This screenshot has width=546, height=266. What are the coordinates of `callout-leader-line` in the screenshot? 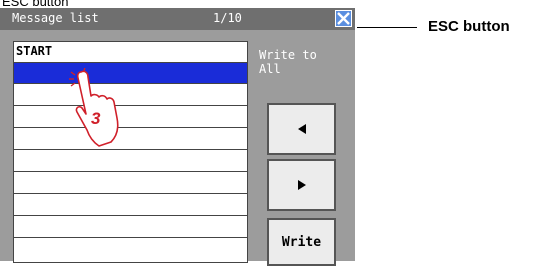 It's located at (387, 27).